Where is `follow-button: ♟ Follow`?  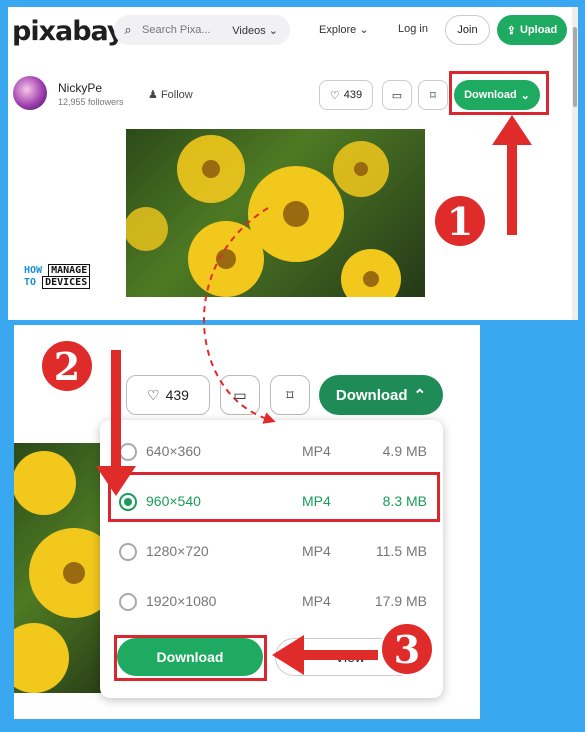
follow-button: ♟ Follow is located at coordinates (170, 94).